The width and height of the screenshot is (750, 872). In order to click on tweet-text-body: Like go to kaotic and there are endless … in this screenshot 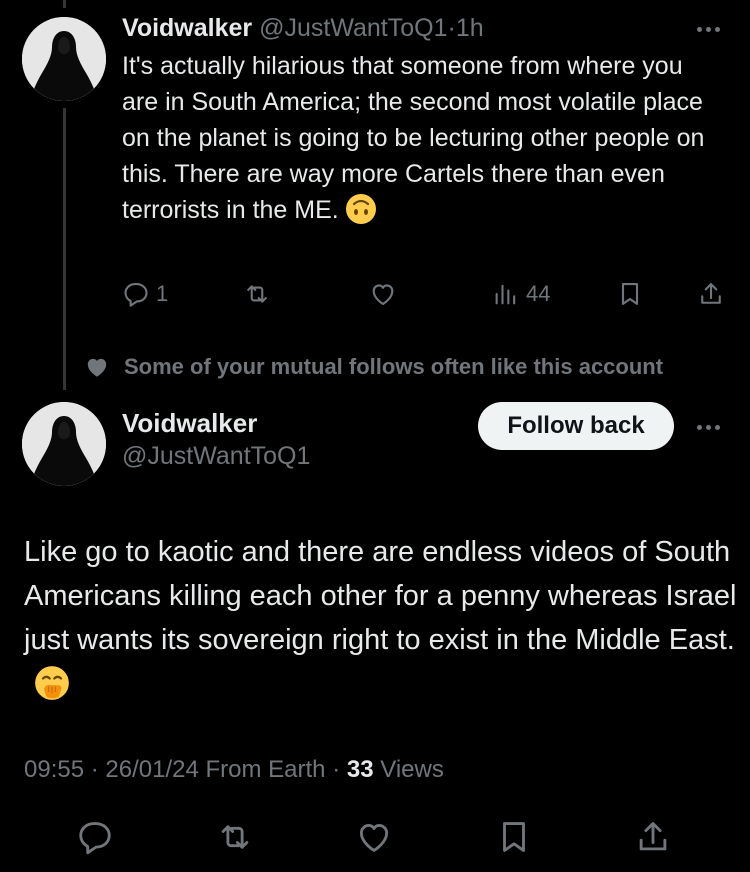, I will do `click(380, 596)`.